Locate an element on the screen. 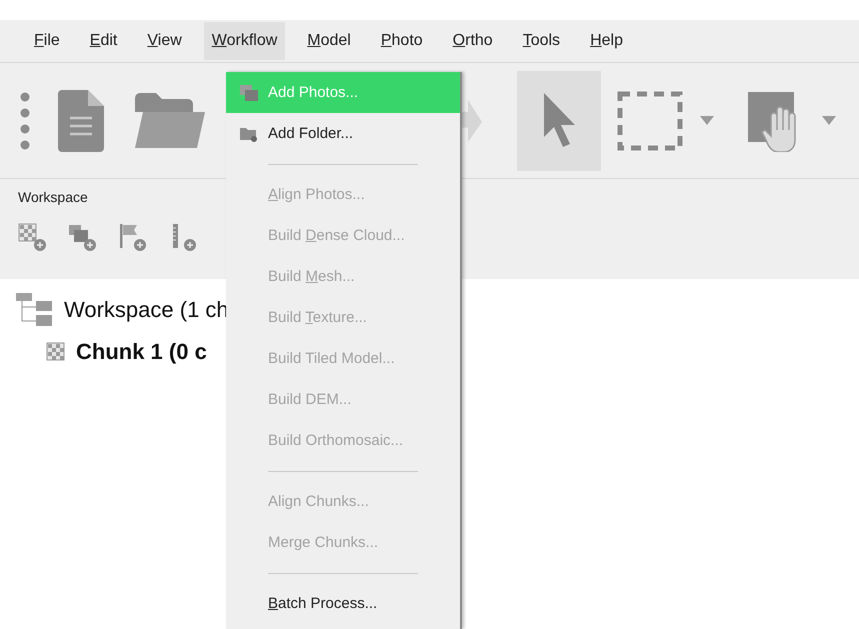  add-flag-icon is located at coordinates (132, 237).